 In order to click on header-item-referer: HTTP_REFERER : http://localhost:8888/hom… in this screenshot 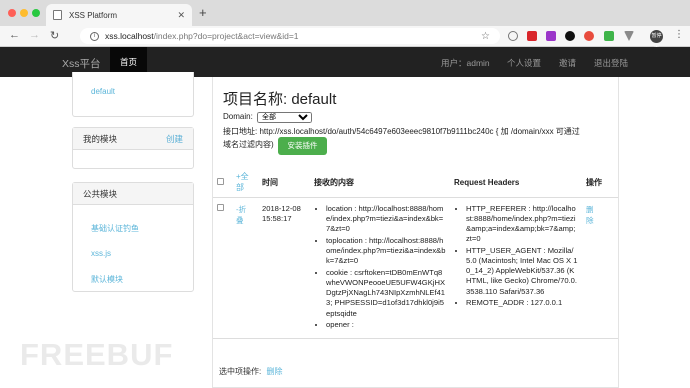, I will do `click(522, 224)`.